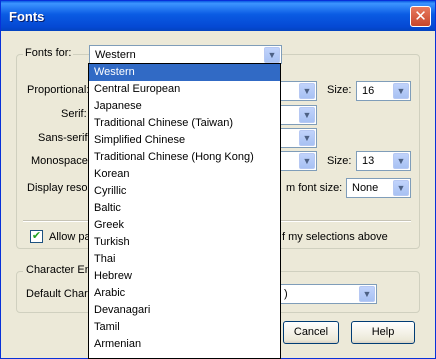 The height and width of the screenshot is (359, 436). Describe the element at coordinates (58, 90) in the screenshot. I see `proportional-label: Proportional:` at that location.